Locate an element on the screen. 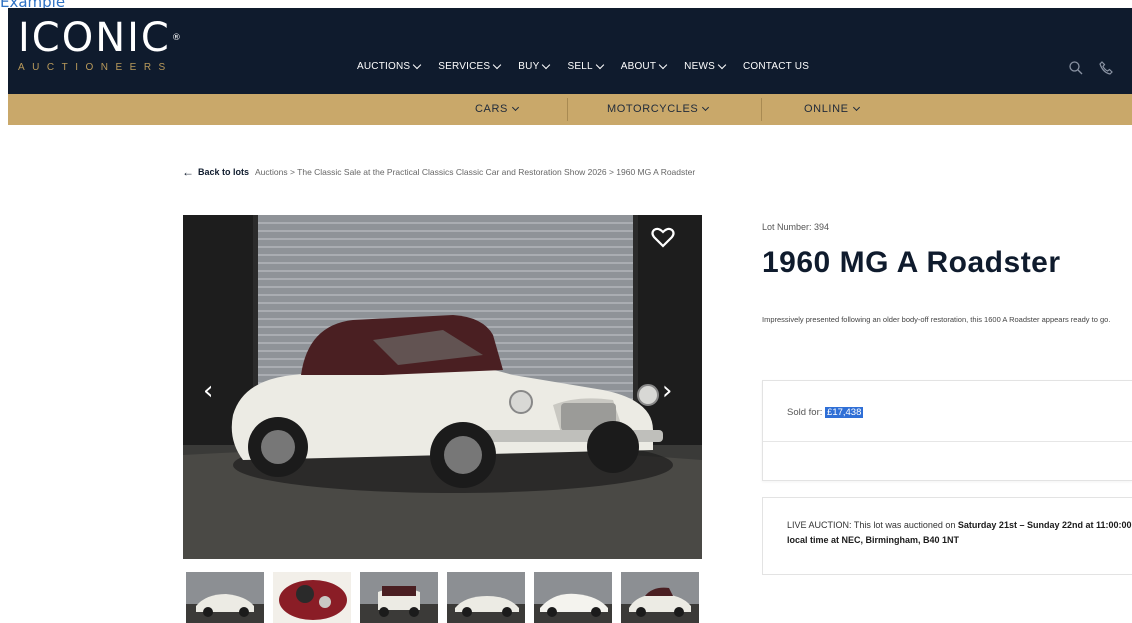 The height and width of the screenshot is (623, 1132). category-subnav: CARS MOTORCYCLES ONLINE is located at coordinates (570, 109).